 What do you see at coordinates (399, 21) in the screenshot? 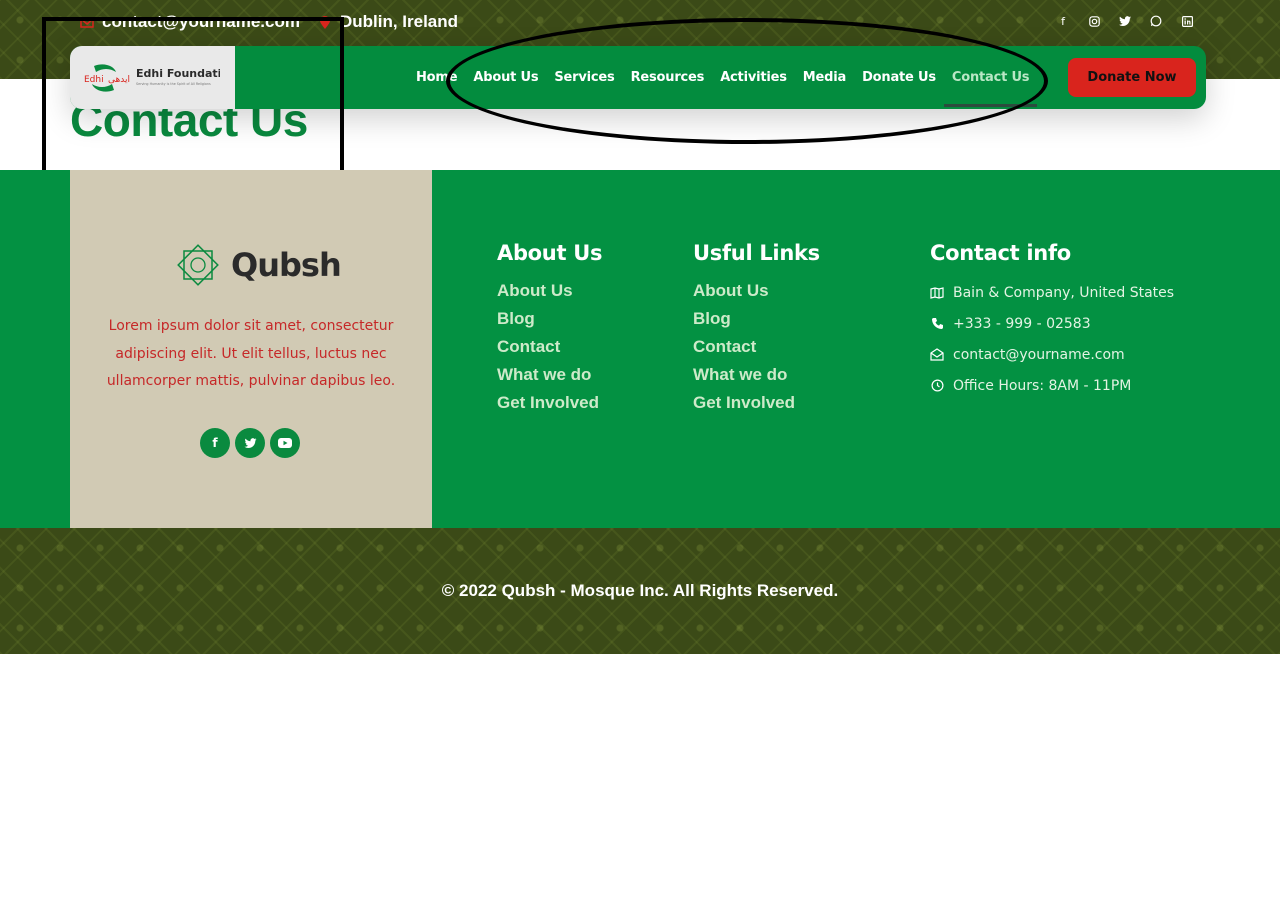
I see `topbar-location-text: Dublin, Ireland` at bounding box center [399, 21].